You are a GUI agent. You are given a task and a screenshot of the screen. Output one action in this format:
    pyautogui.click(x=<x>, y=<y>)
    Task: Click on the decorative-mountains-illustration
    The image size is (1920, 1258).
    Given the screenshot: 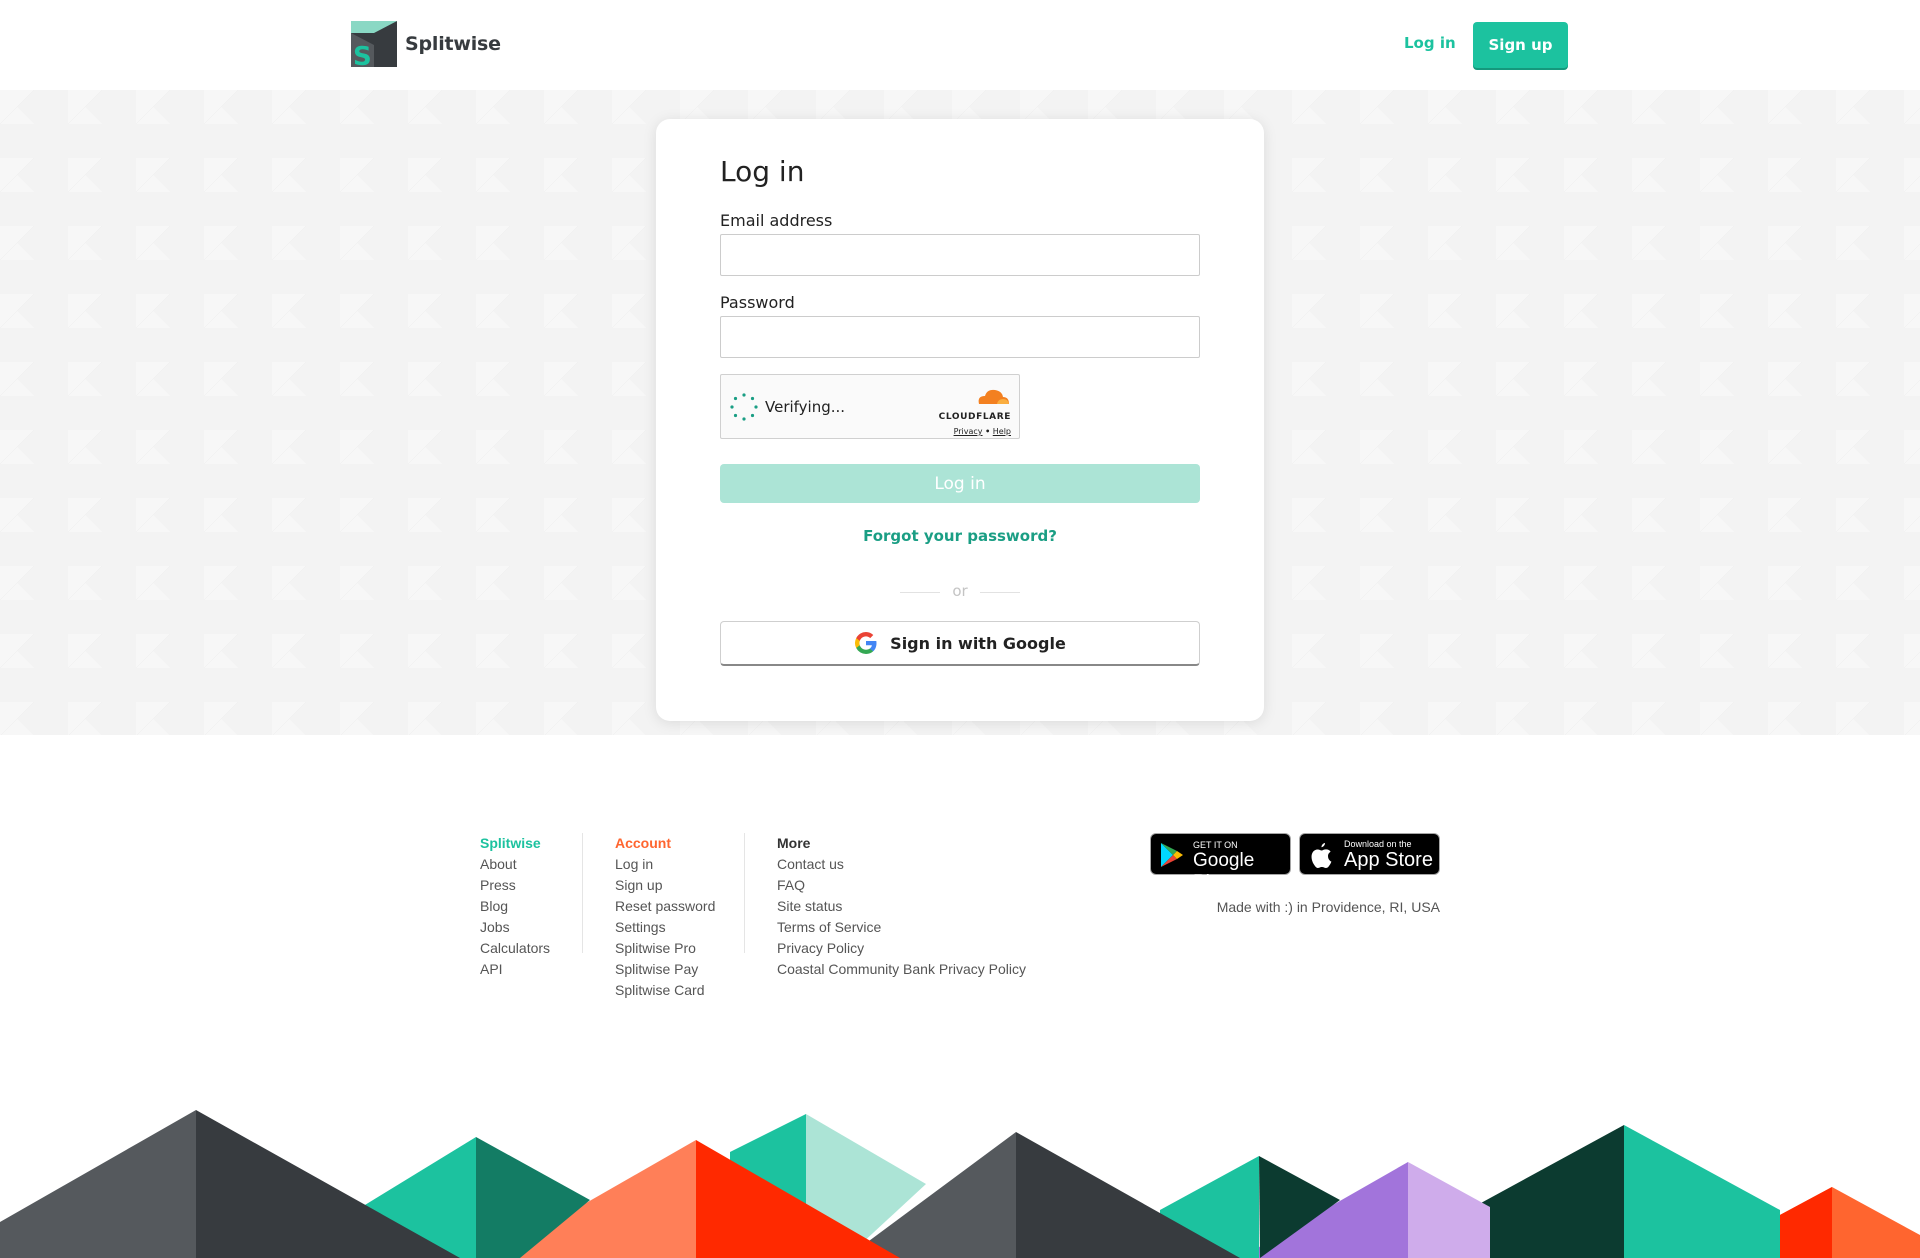 What is the action you would take?
    pyautogui.click(x=960, y=1184)
    